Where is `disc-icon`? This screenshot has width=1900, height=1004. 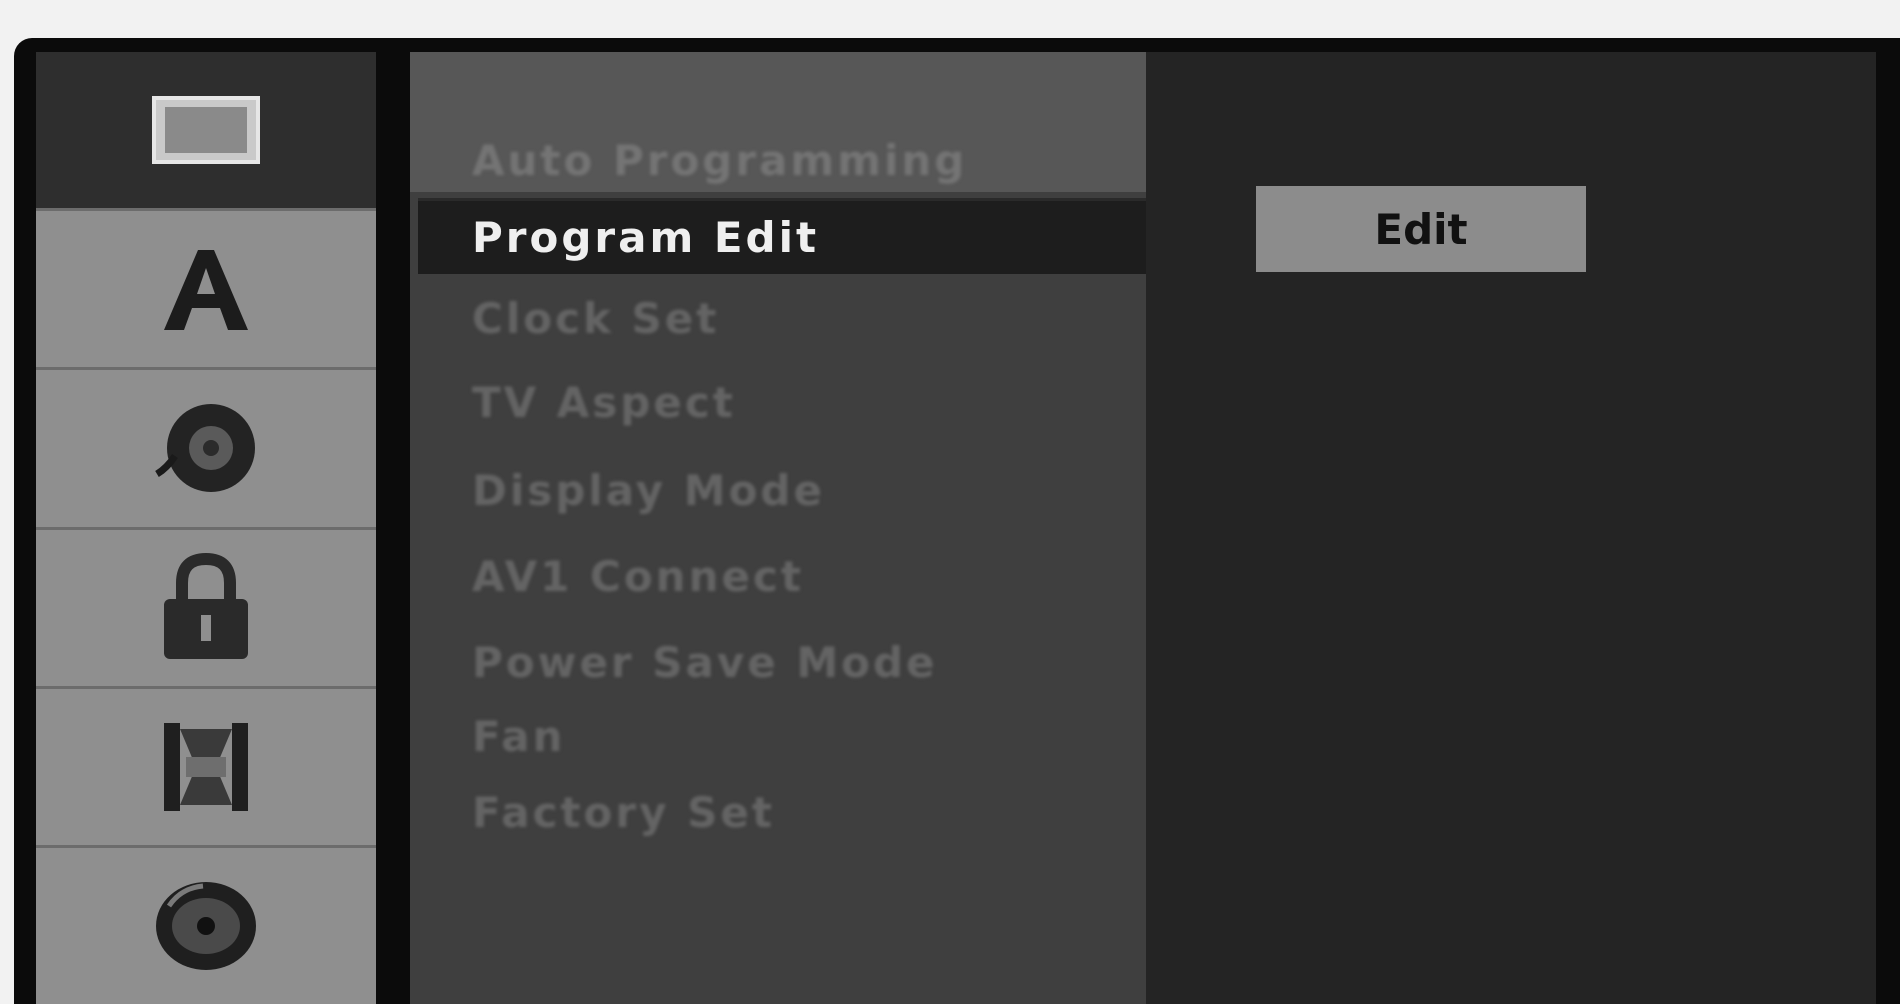 disc-icon is located at coordinates (206, 925).